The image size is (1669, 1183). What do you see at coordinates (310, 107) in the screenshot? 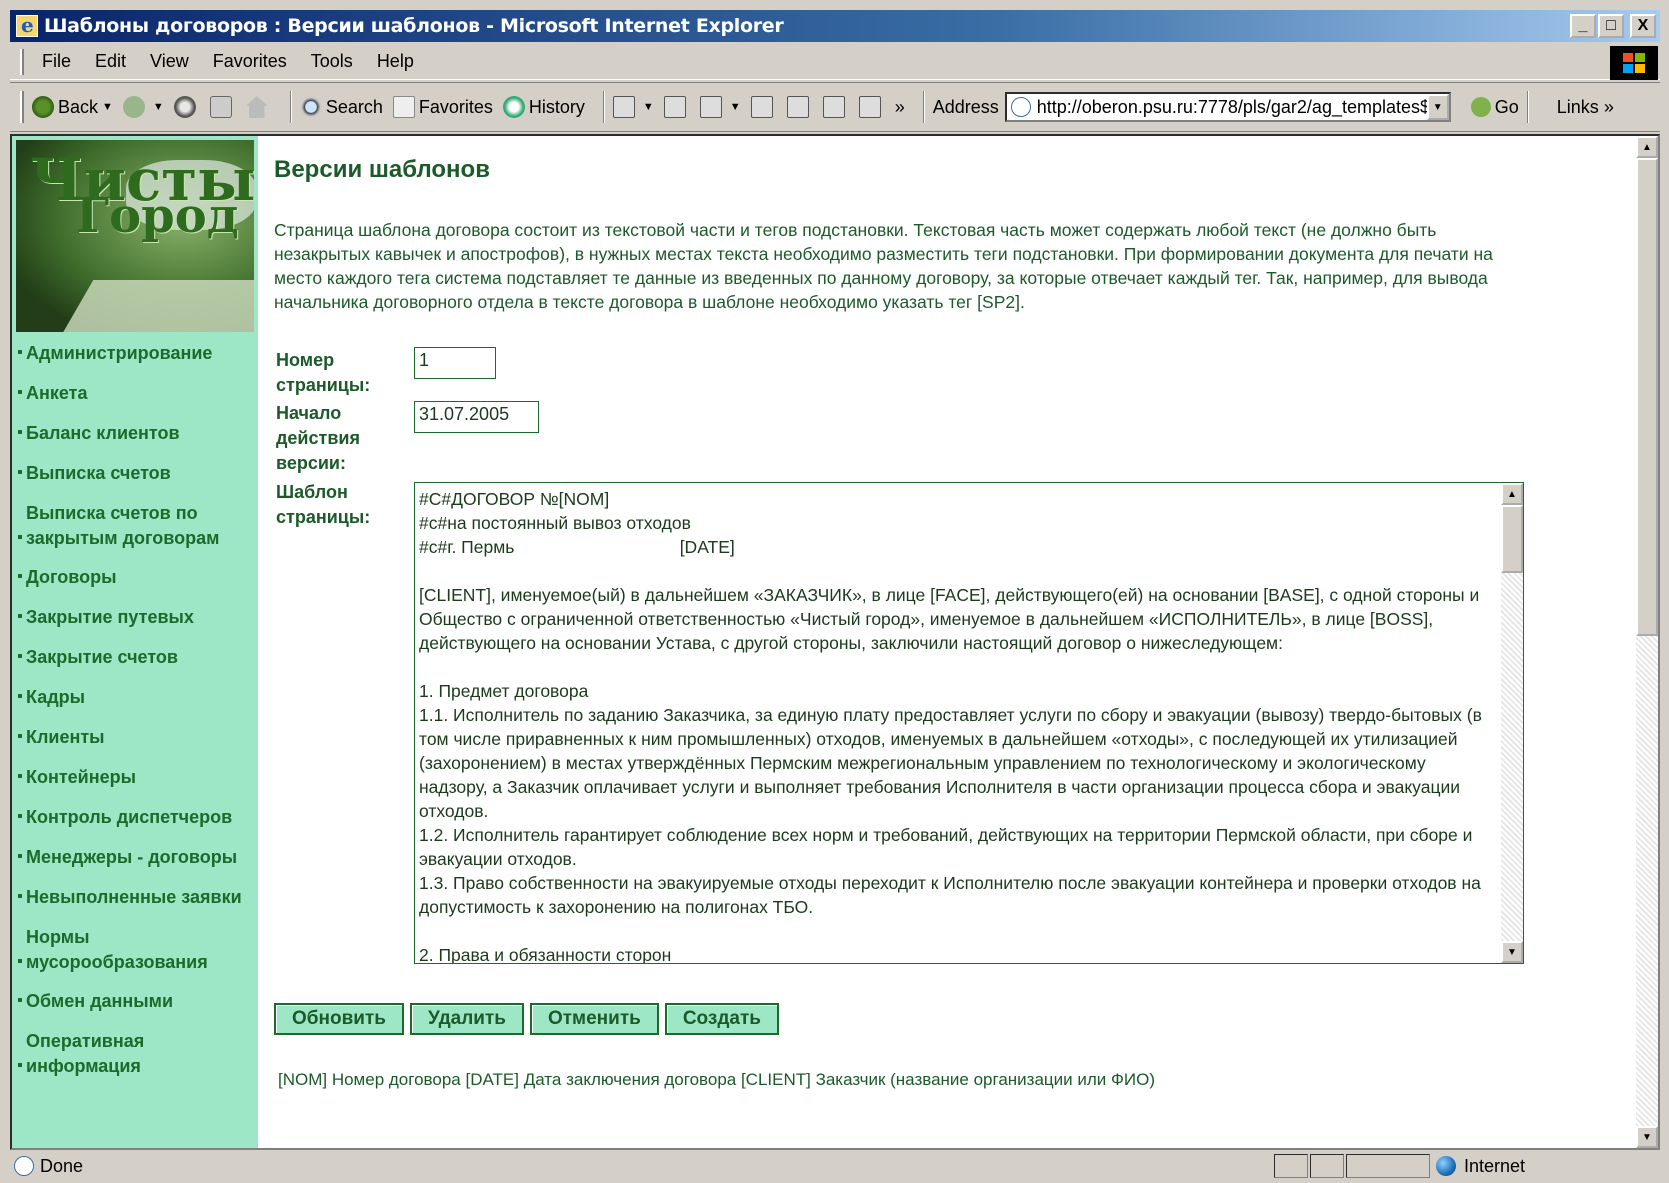
I see `search-icon` at bounding box center [310, 107].